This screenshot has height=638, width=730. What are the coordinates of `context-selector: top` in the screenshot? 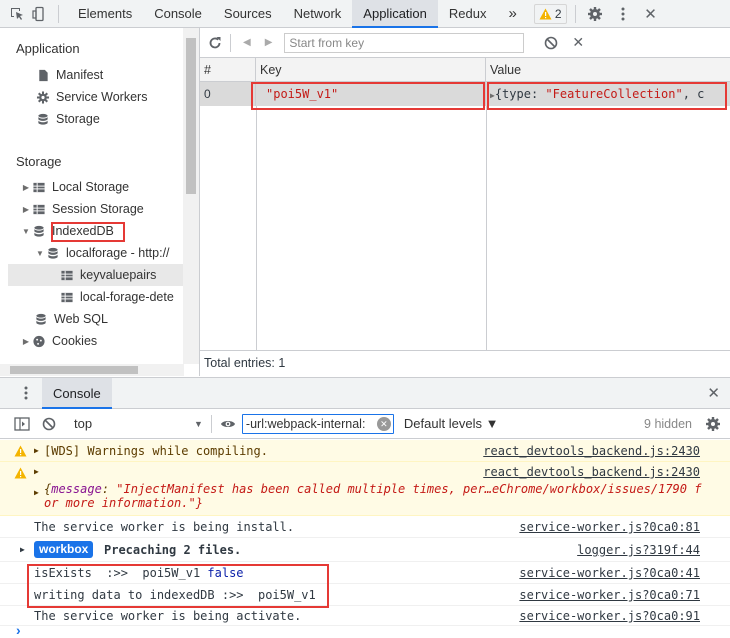 It's located at (129, 423).